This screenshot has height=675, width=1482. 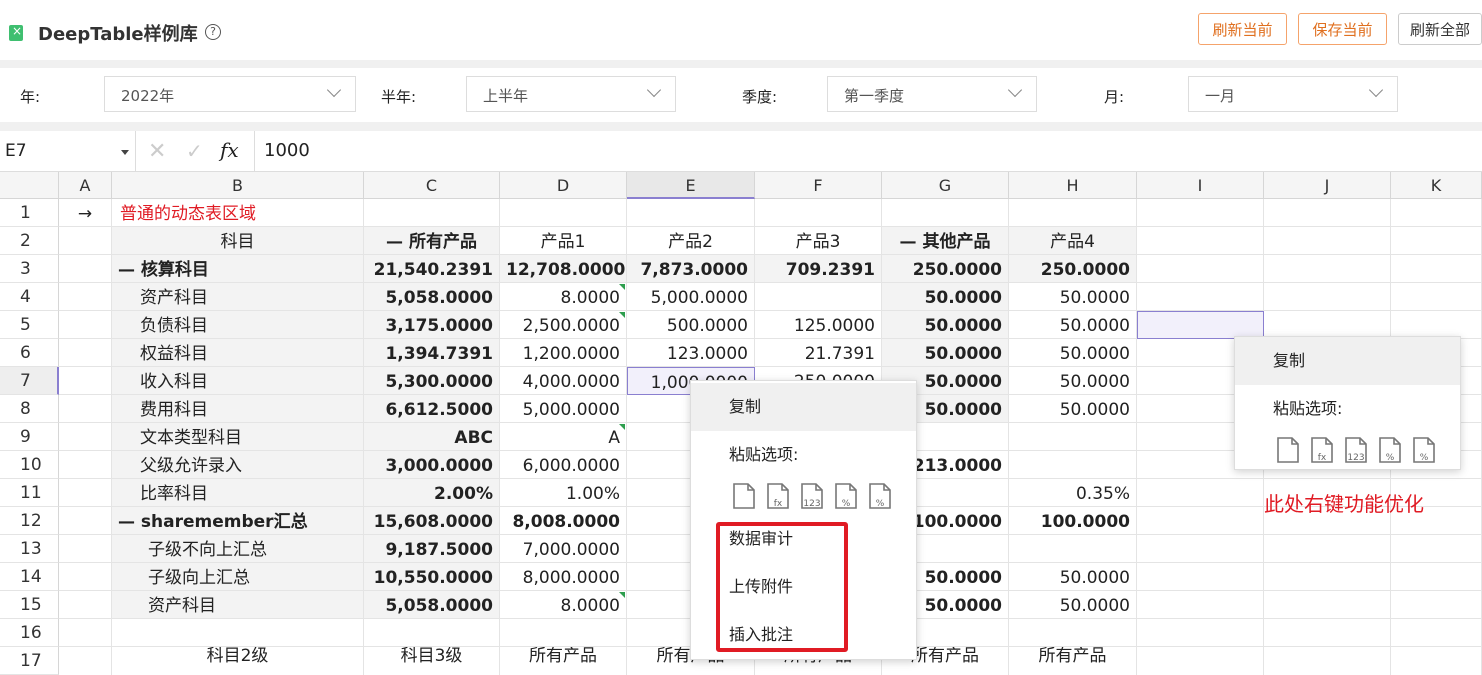 What do you see at coordinates (1327, 661) in the screenshot?
I see `cell-j17` at bounding box center [1327, 661].